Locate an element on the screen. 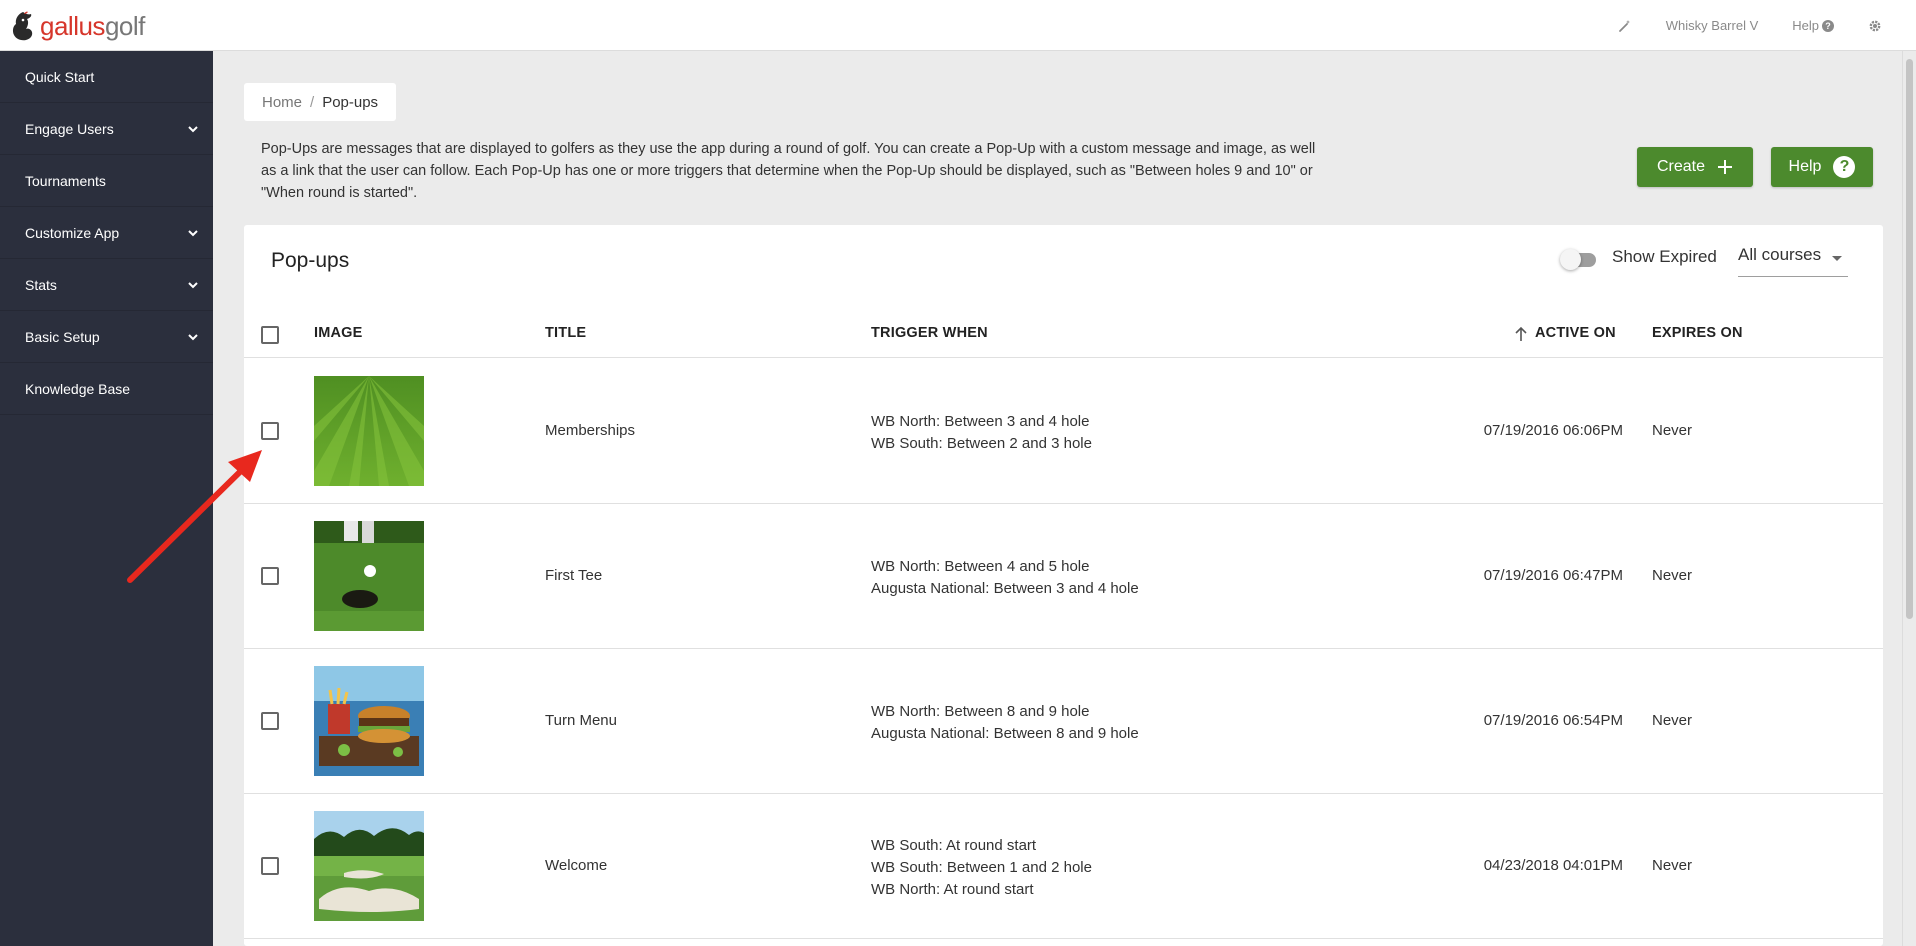  create-button: Create is located at coordinates (1695, 167).